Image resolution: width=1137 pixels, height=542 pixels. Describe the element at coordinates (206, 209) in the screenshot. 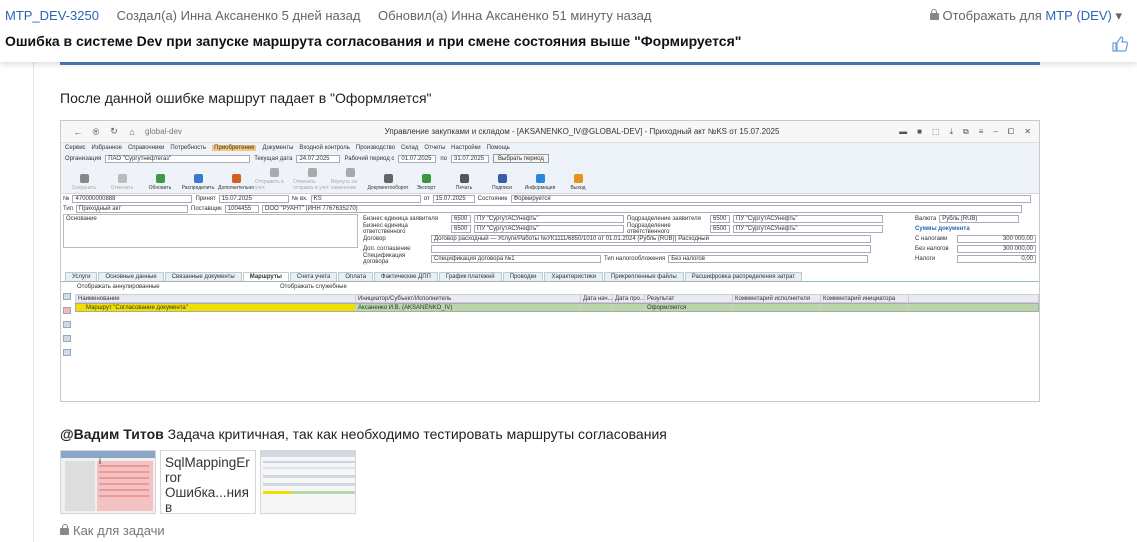

I see `supplier-label: Поставщик` at that location.